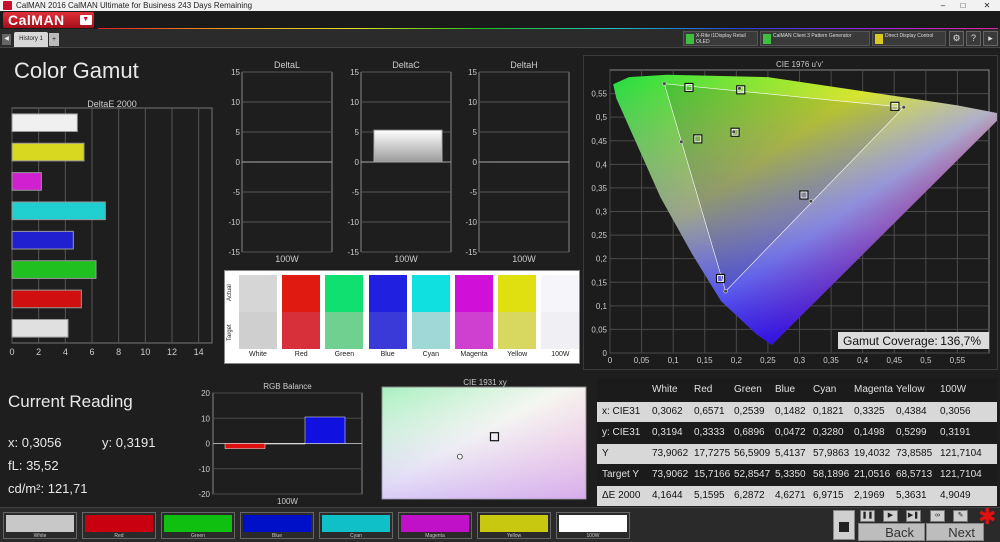 This screenshot has height=542, width=1000. Describe the element at coordinates (593, 536) in the screenshot. I see `bottom-swatch-label: 100W` at that location.